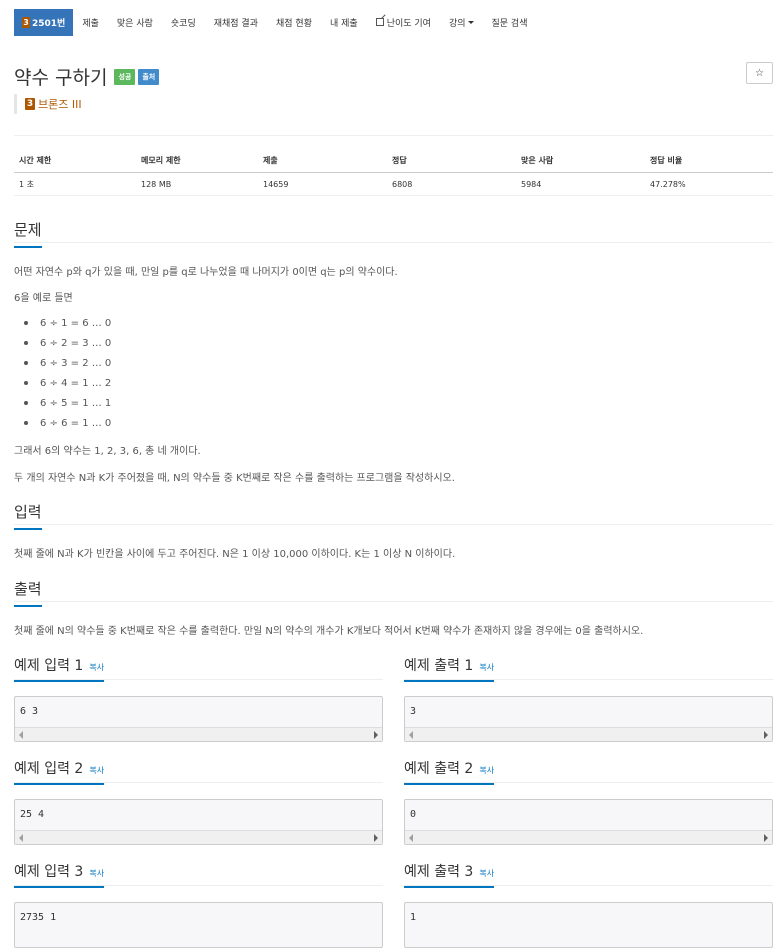  What do you see at coordinates (413, 711) in the screenshot?
I see `sample-output-code: 3` at bounding box center [413, 711].